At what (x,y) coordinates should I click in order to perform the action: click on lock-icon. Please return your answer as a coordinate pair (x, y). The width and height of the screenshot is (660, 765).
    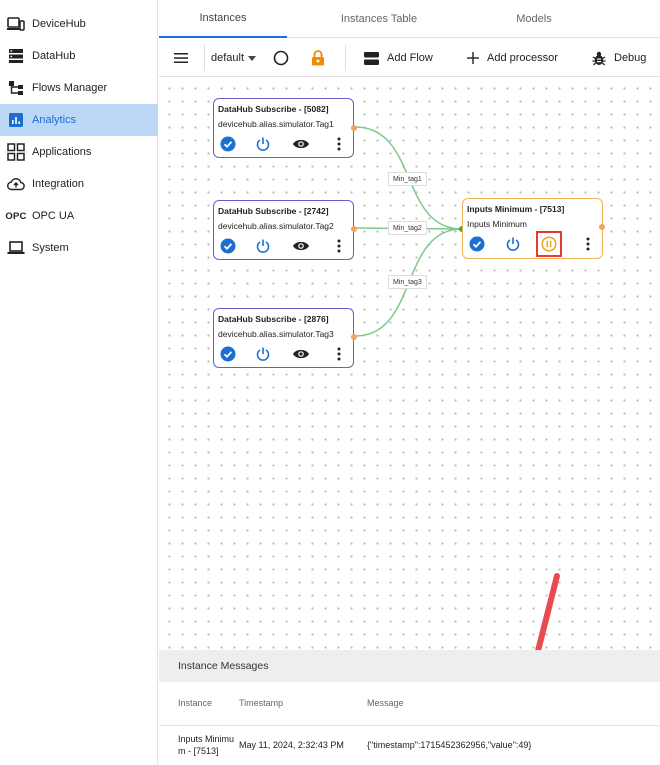
    Looking at the image, I should click on (318, 58).